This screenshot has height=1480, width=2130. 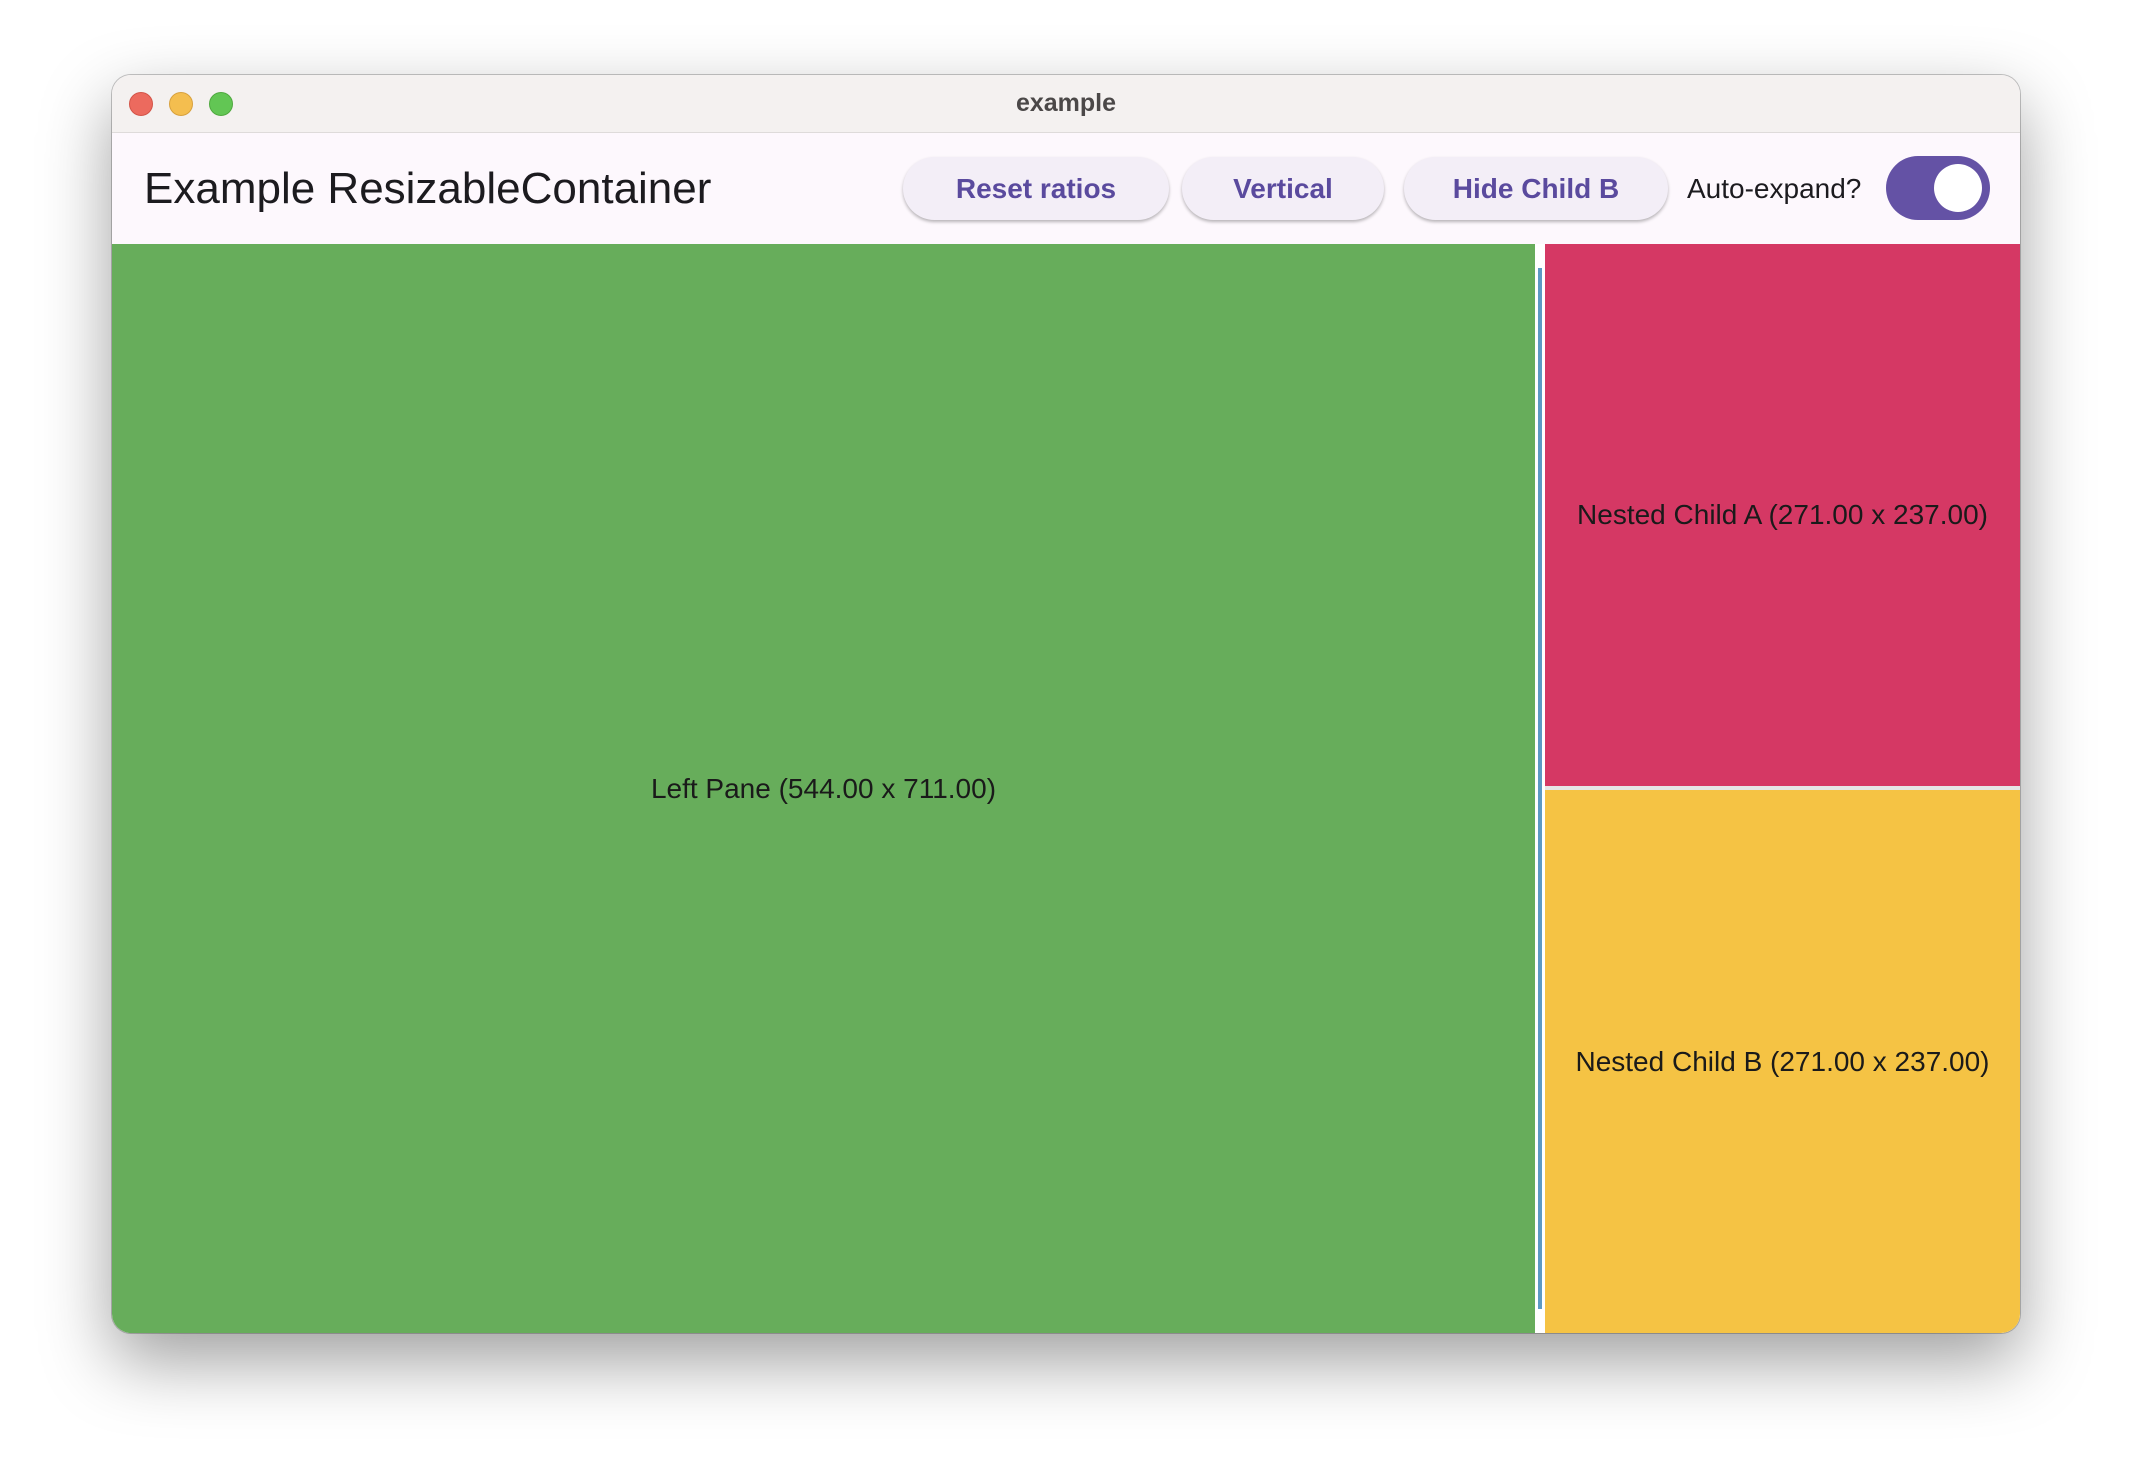 I want to click on vertical-button: Vertical, so click(x=1283, y=188).